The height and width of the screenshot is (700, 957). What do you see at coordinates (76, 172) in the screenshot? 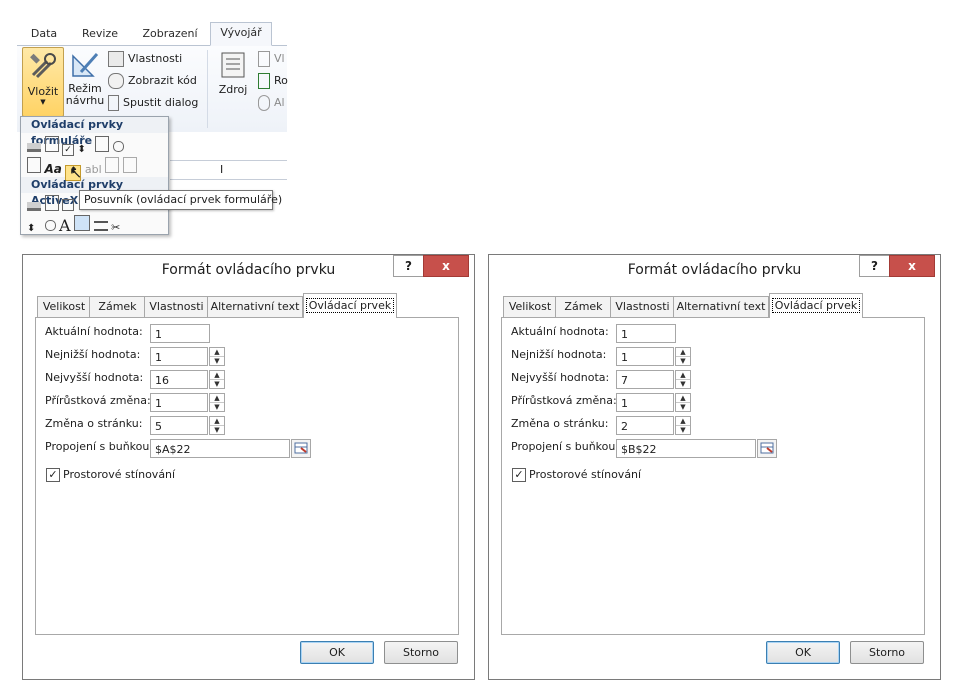
I see `mouse-pointer-icon: ↖` at bounding box center [76, 172].